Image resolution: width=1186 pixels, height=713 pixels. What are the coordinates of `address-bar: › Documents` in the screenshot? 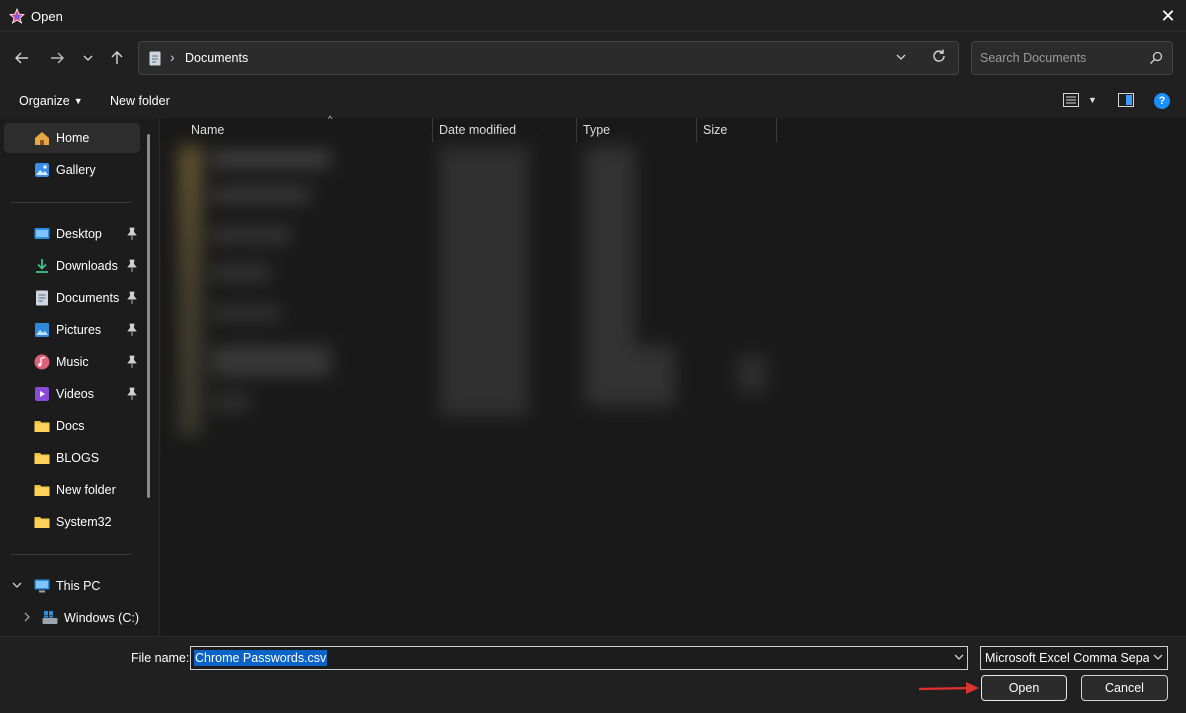 It's located at (548, 58).